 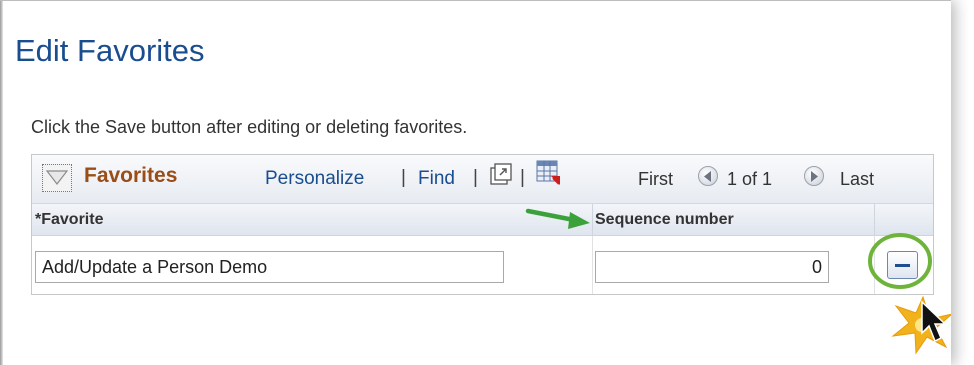 I want to click on mouse-cursor-icon, so click(x=934, y=321).